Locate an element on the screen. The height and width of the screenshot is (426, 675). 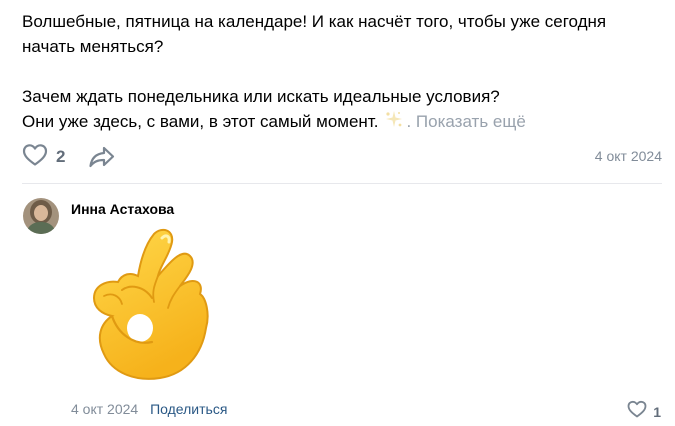
share-arrow-icon is located at coordinates (102, 160).